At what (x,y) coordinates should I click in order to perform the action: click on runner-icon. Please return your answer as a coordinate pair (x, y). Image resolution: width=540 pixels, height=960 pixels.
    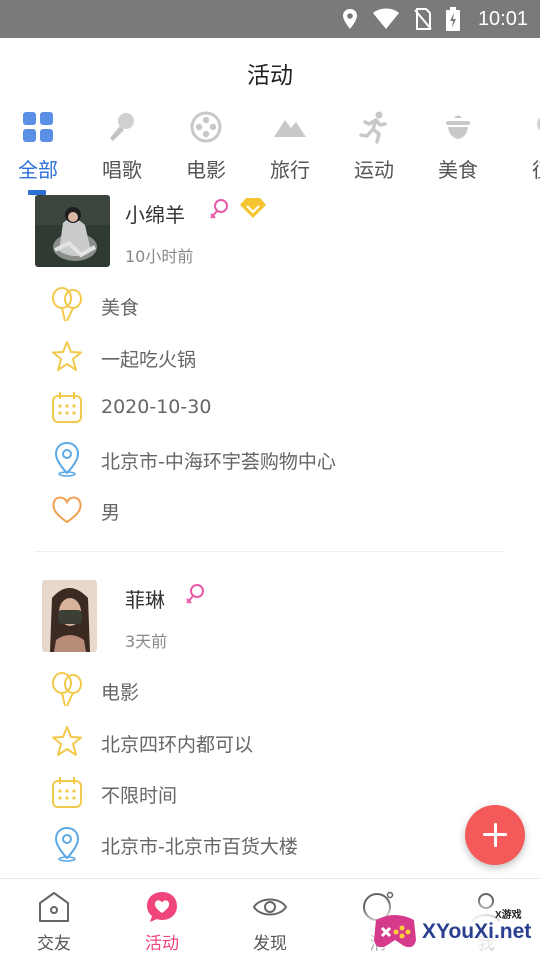
    Looking at the image, I should click on (373, 127).